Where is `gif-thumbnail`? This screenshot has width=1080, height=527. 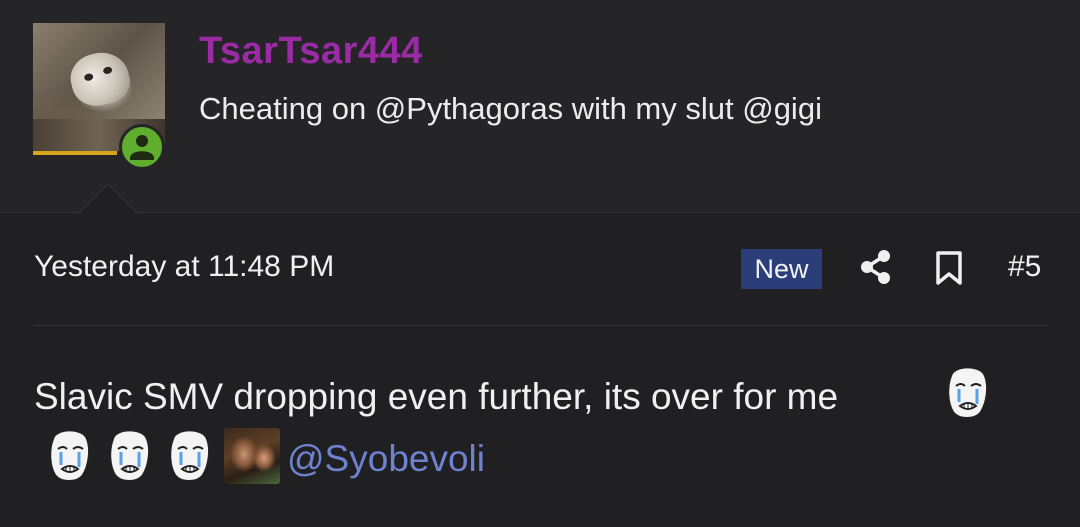
gif-thumbnail is located at coordinates (252, 456).